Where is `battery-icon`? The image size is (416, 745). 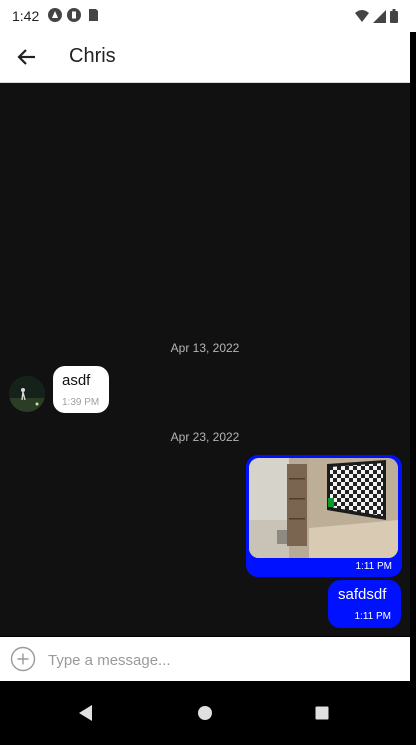
battery-icon is located at coordinates (394, 16).